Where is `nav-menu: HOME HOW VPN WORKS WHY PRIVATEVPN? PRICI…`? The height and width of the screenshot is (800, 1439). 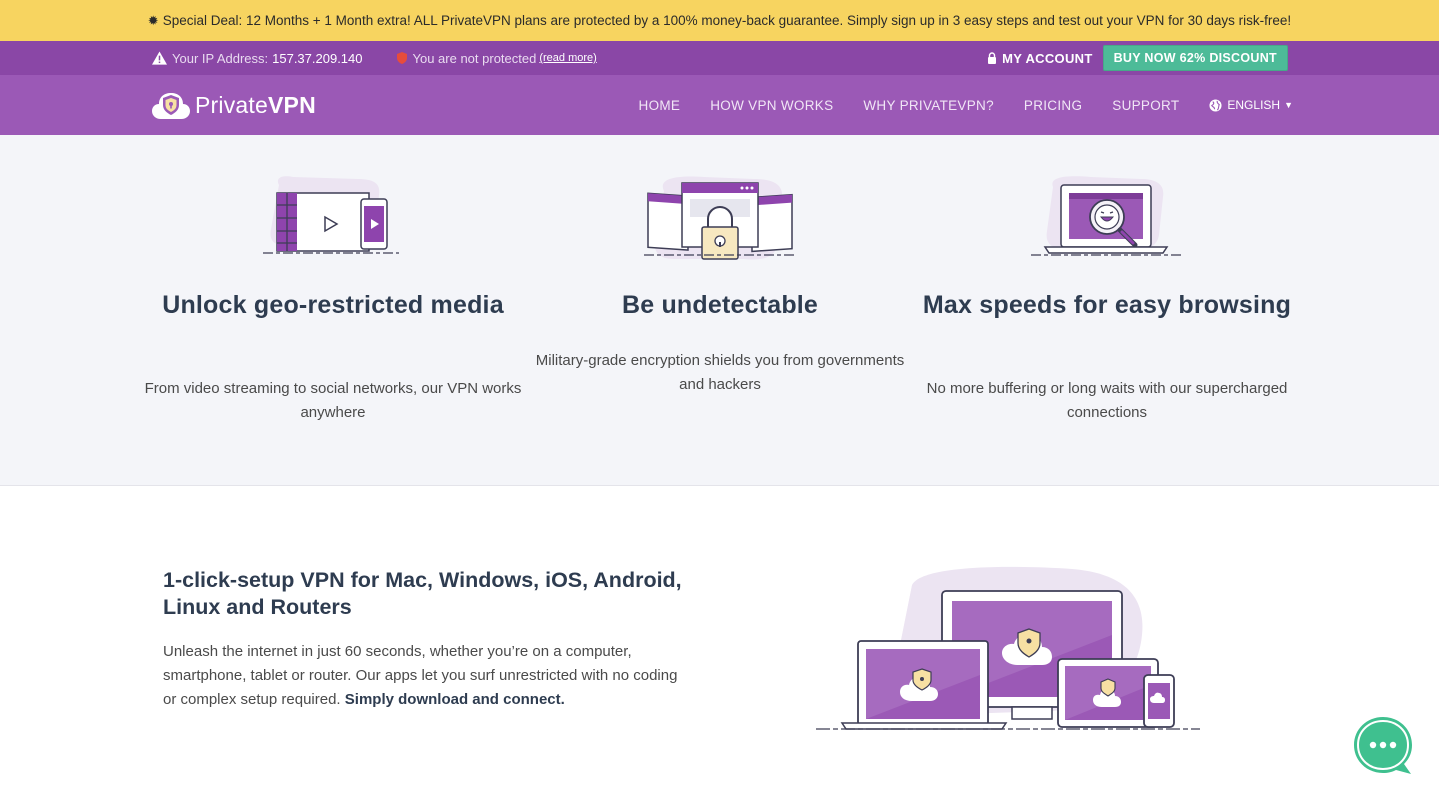 nav-menu: HOME HOW VPN WORKS WHY PRIVATEVPN? PRICI… is located at coordinates (951, 105).